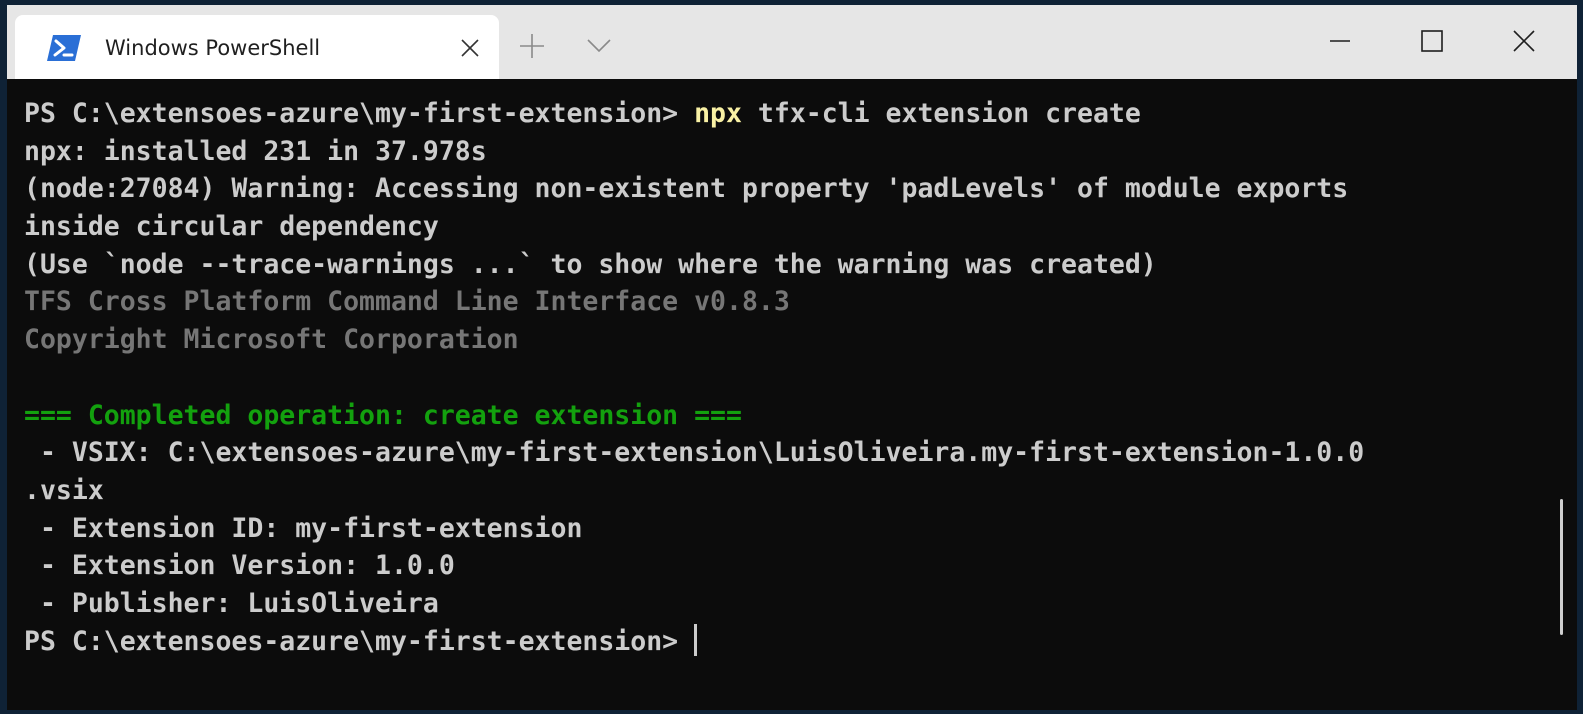 This screenshot has height=714, width=1583. I want to click on maximize-icon, so click(1432, 41).